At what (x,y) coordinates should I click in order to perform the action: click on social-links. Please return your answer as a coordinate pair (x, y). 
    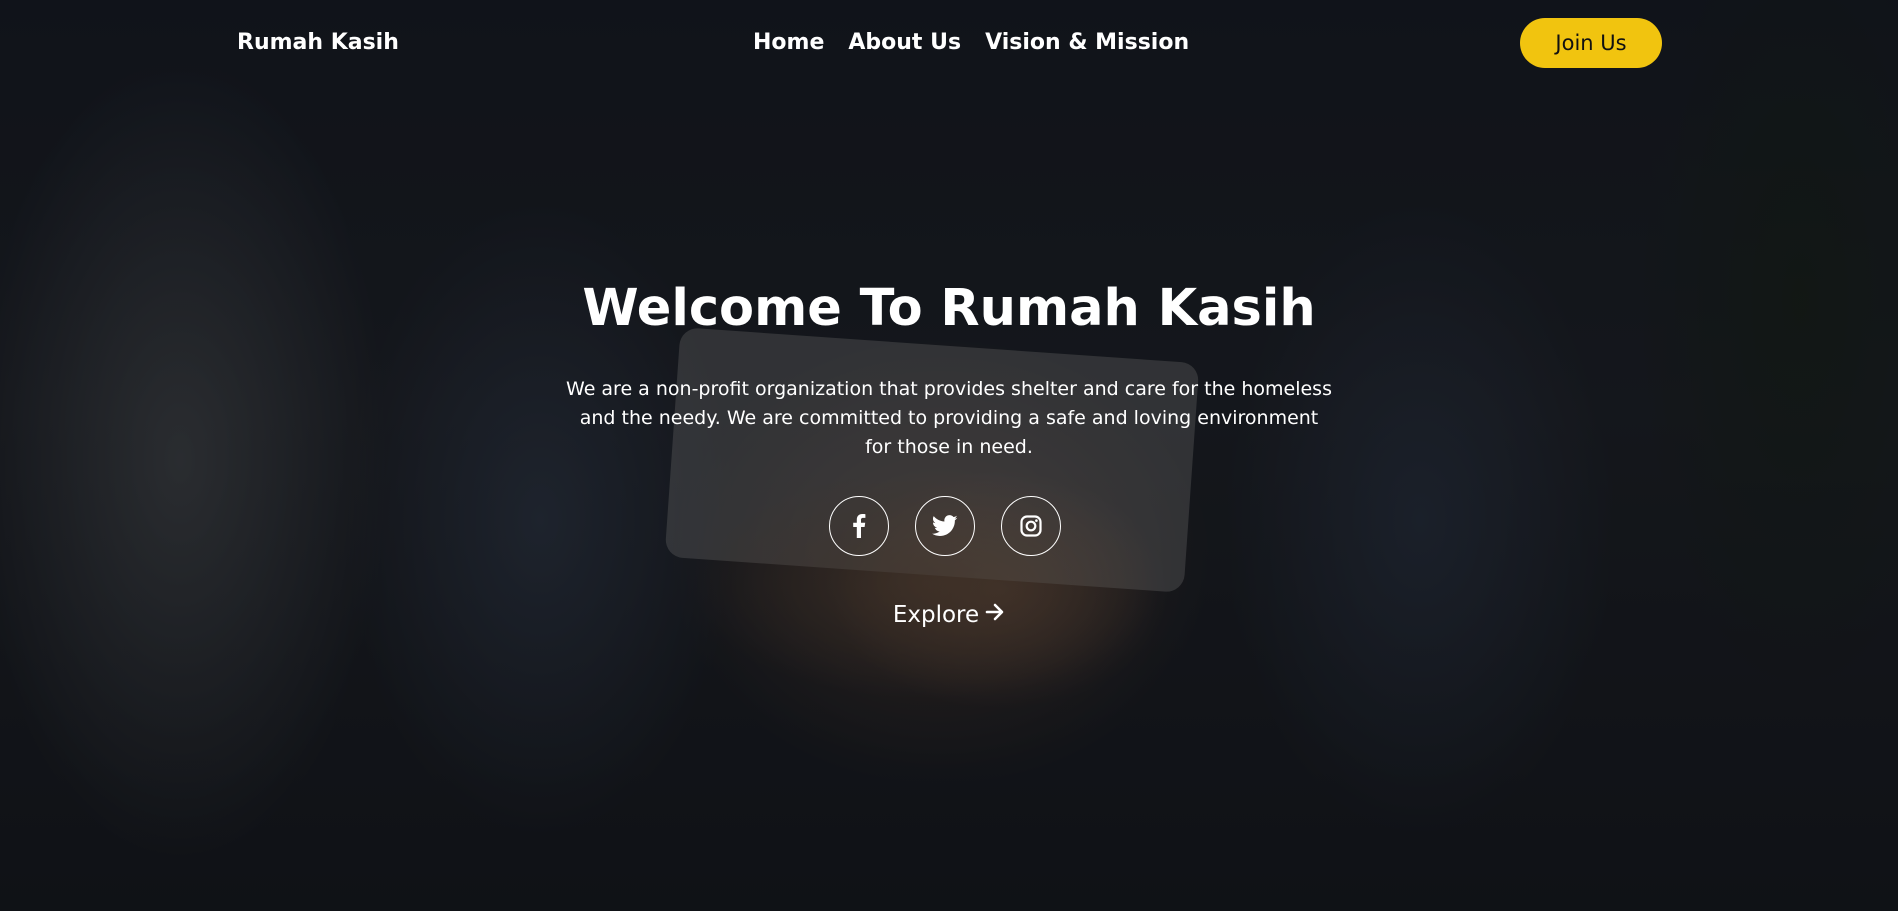
    Looking at the image, I should click on (945, 526).